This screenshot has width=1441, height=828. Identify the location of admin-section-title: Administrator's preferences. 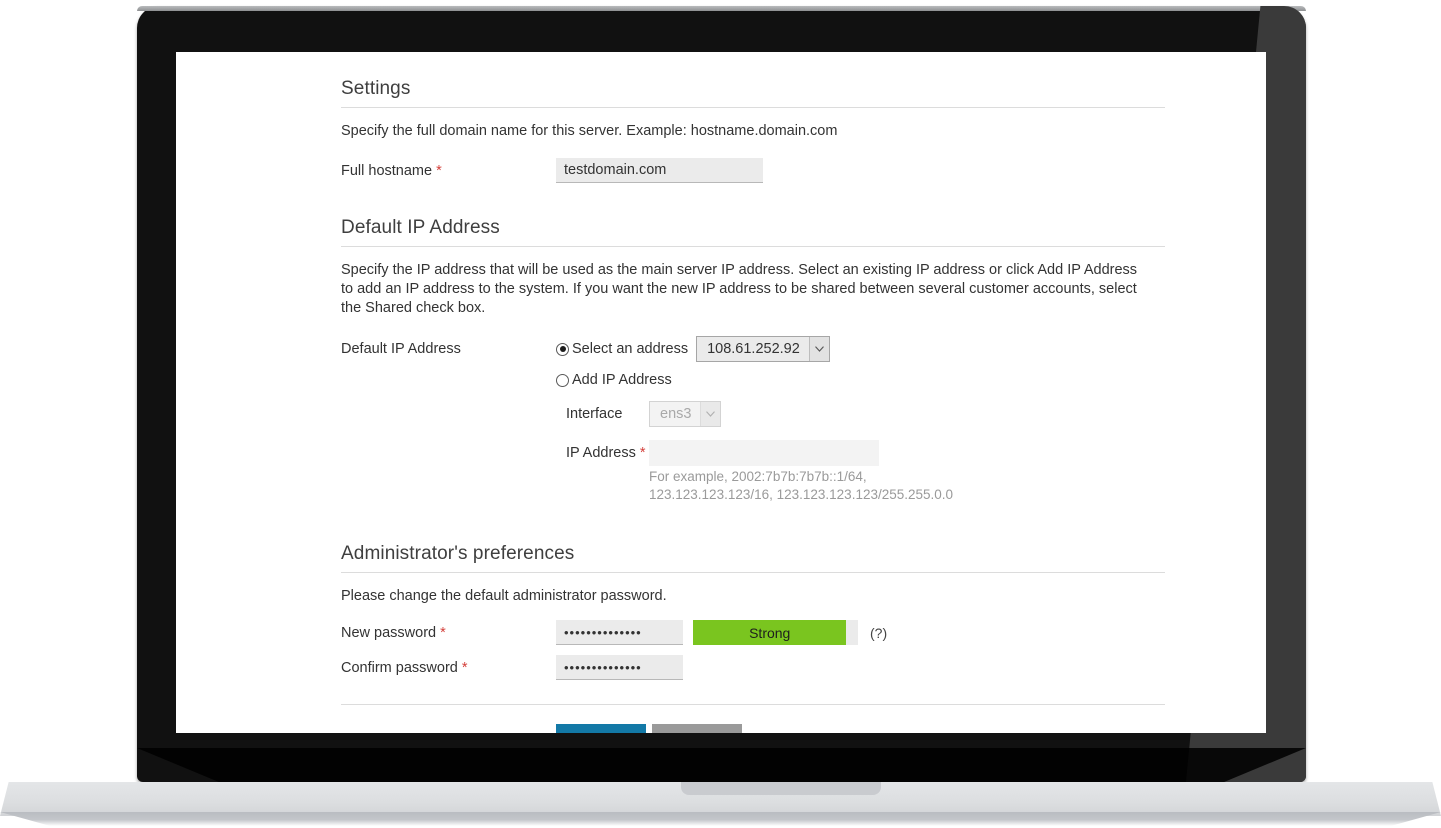
(753, 558).